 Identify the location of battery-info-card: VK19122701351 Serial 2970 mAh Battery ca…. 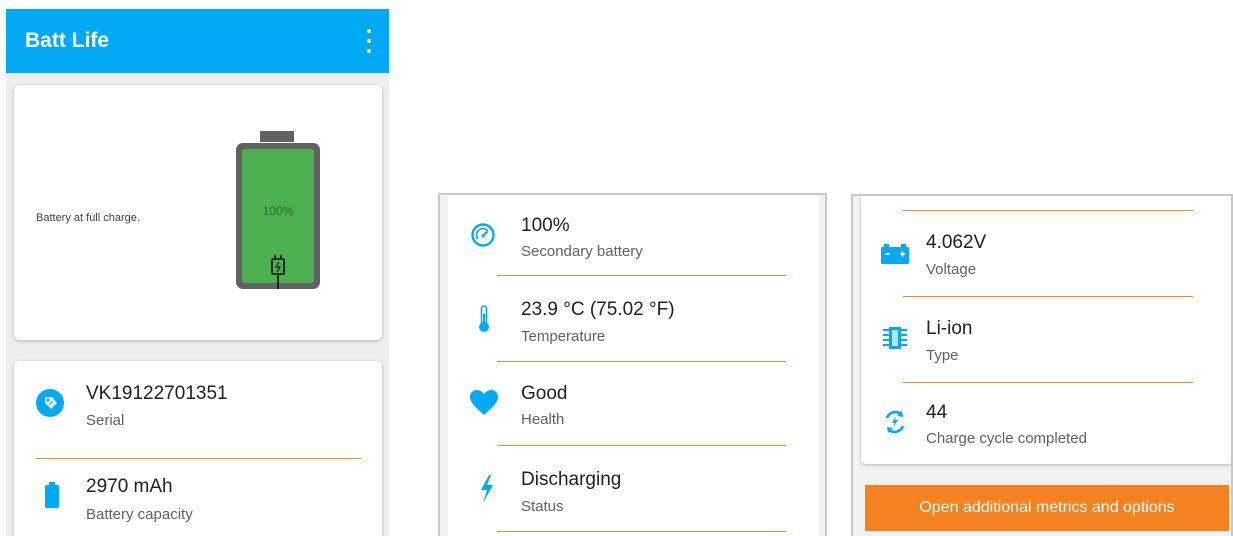
(198, 448).